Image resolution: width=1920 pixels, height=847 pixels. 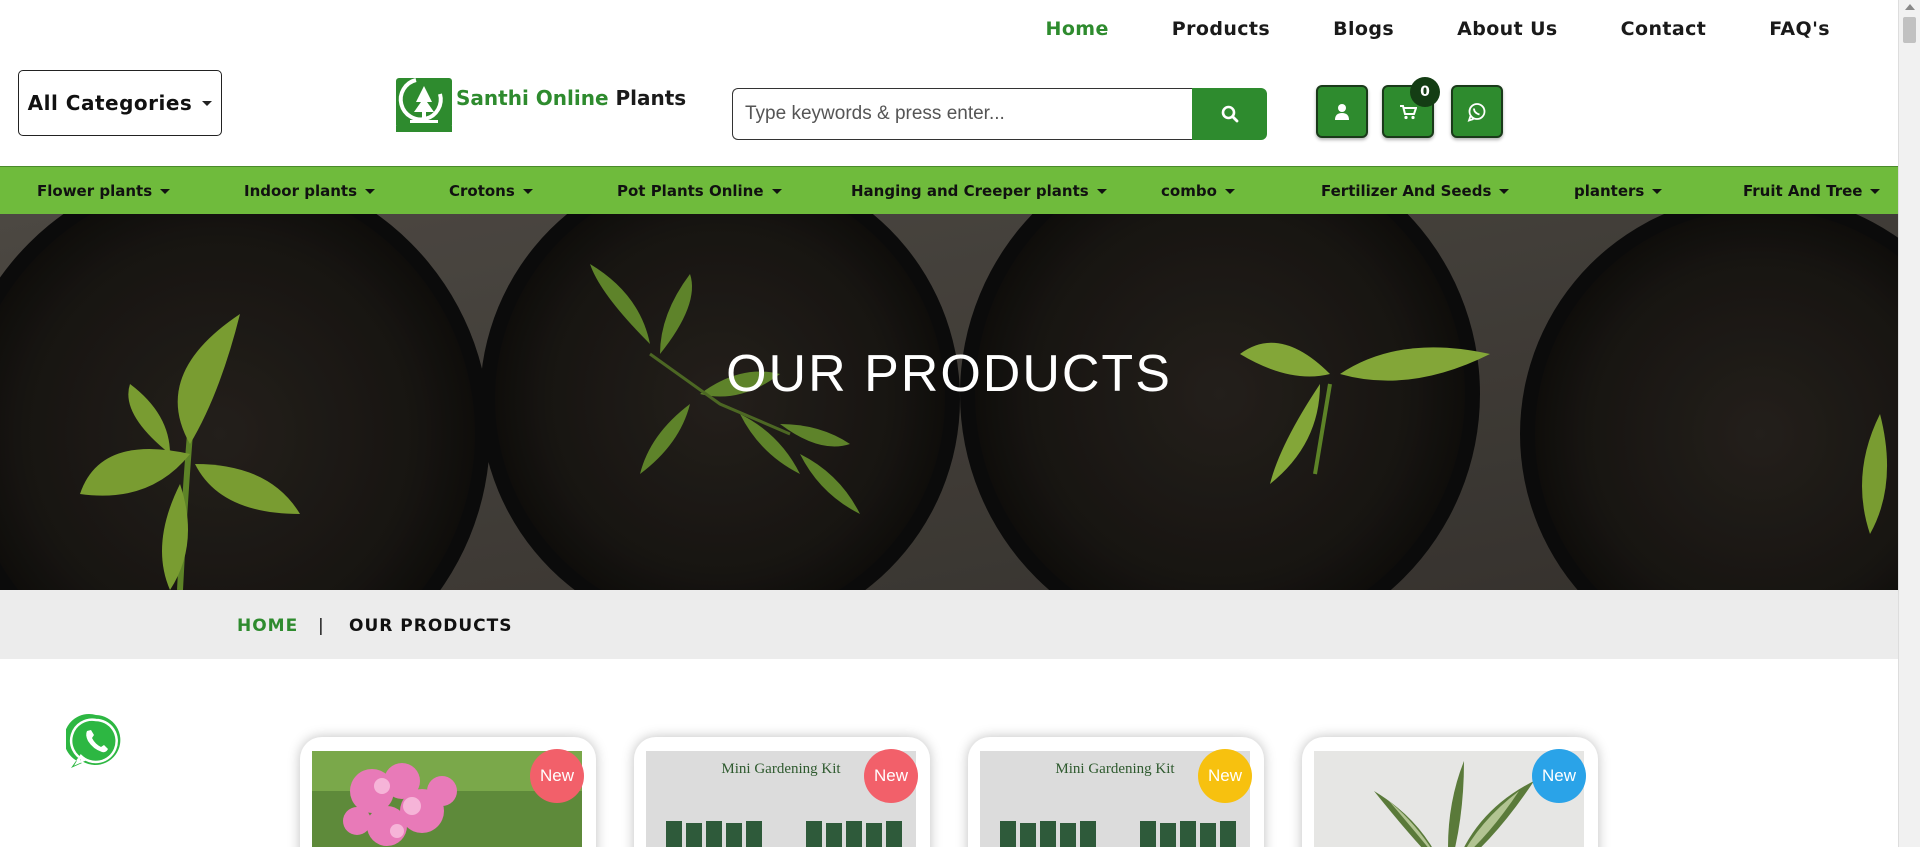 I want to click on scroll-up-arrow-icon, so click(x=1910, y=7).